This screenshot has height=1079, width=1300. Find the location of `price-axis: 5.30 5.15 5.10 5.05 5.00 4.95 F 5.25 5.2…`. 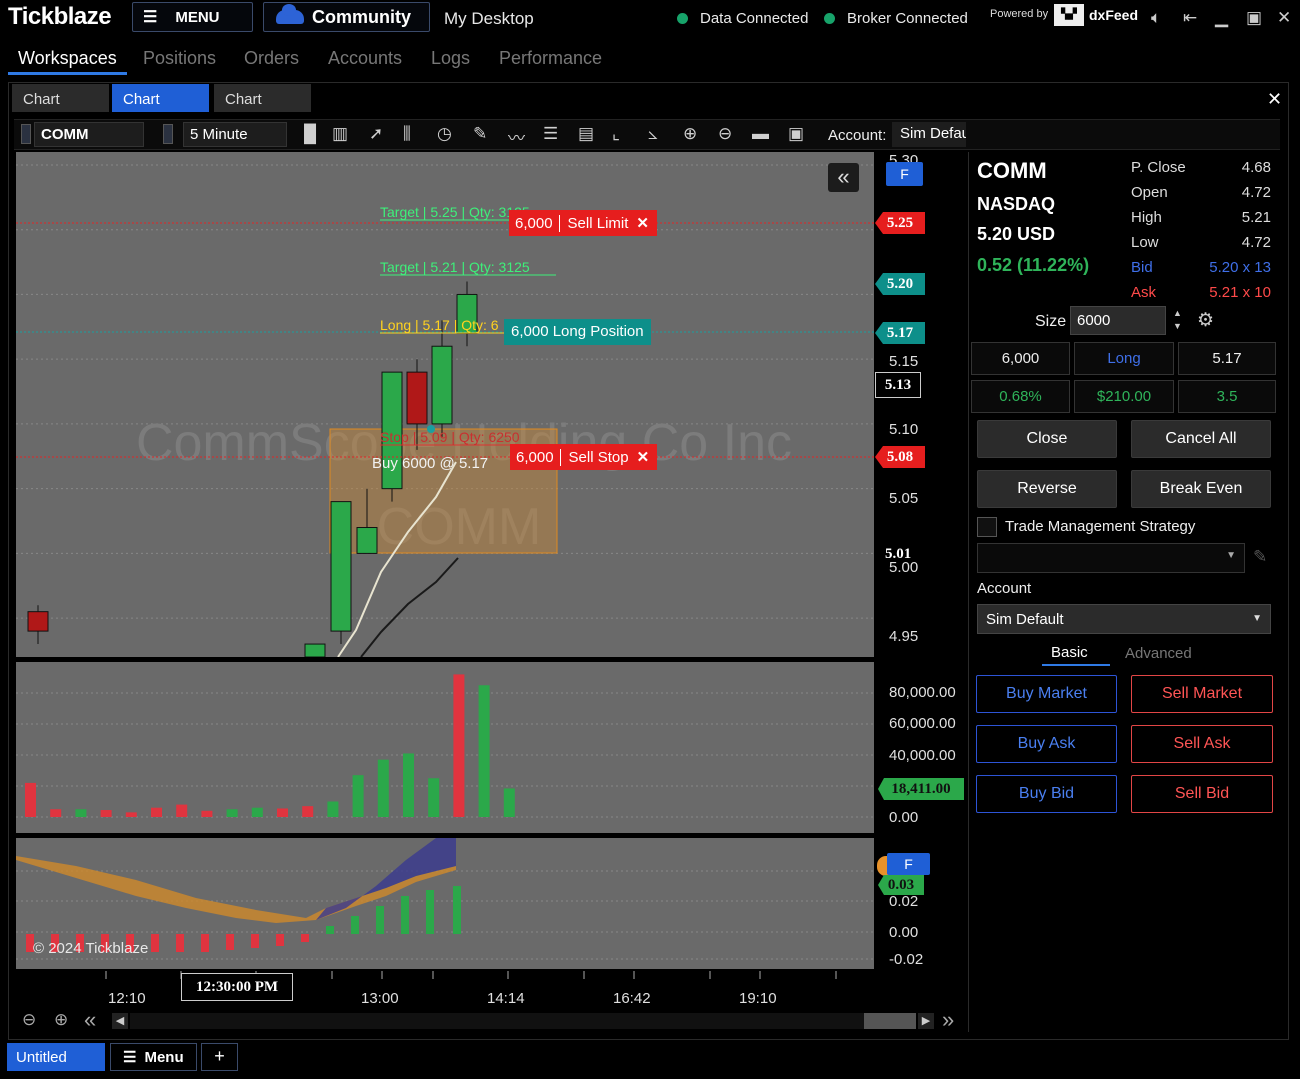

price-axis: 5.30 5.15 5.10 5.05 5.00 4.95 F 5.25 5.2… is located at coordinates (921, 404).